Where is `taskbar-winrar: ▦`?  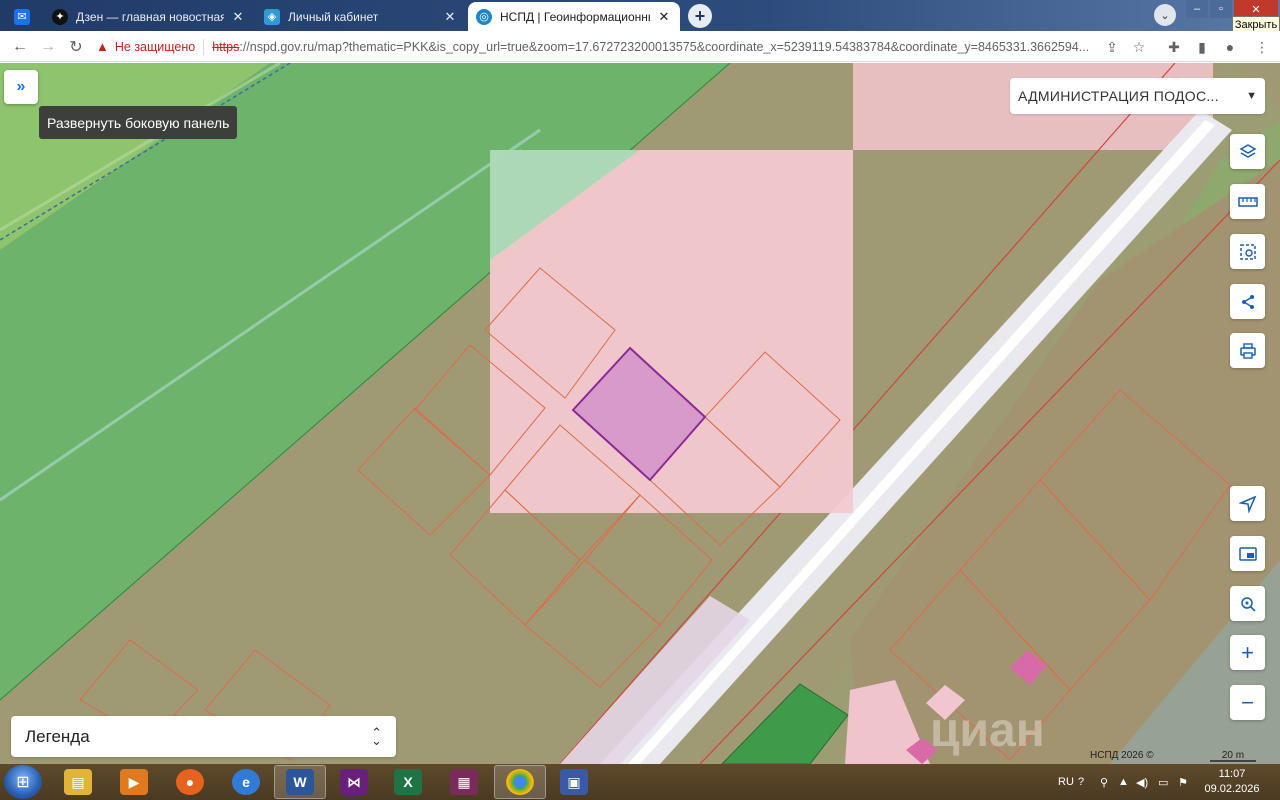 taskbar-winrar: ▦ is located at coordinates (464, 782).